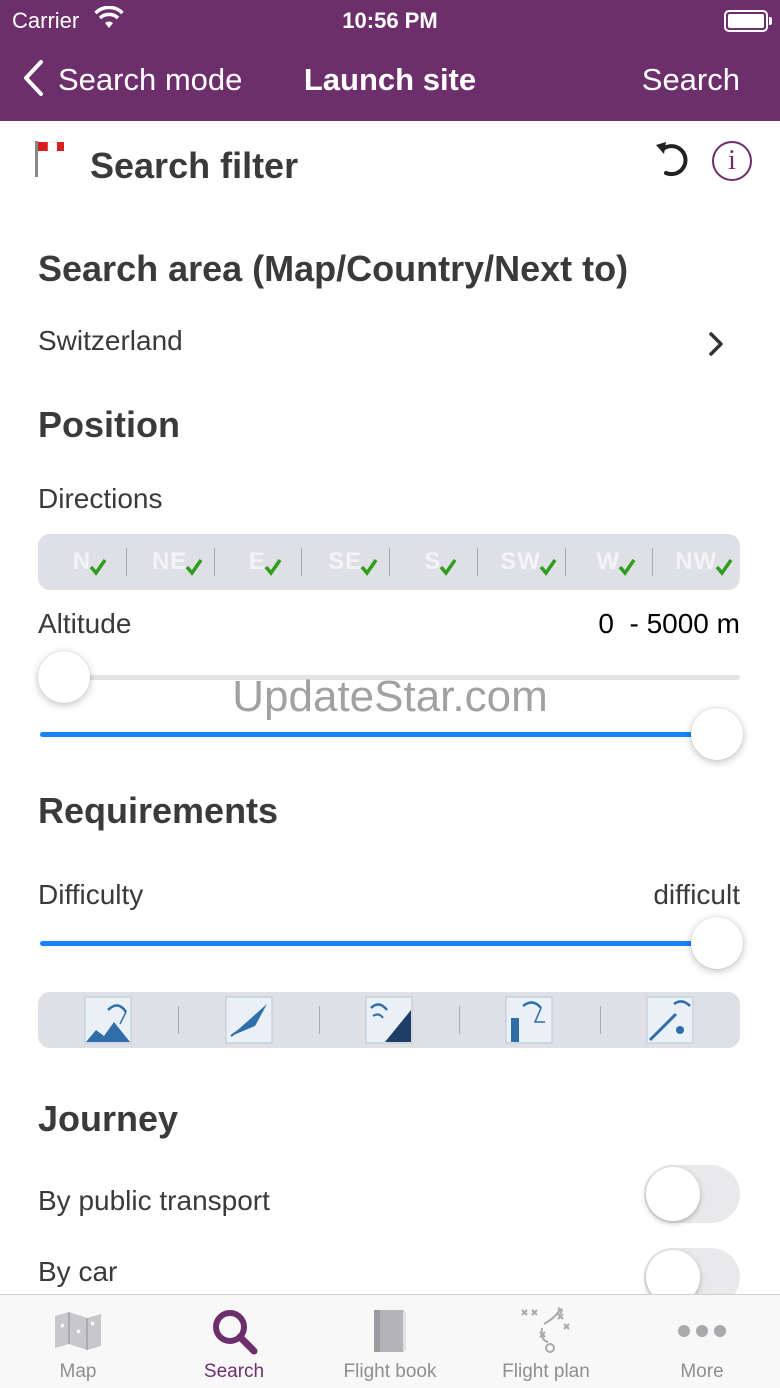 The width and height of the screenshot is (780, 1388). What do you see at coordinates (91, 894) in the screenshot?
I see `difficulty-label: Difficulty` at bounding box center [91, 894].